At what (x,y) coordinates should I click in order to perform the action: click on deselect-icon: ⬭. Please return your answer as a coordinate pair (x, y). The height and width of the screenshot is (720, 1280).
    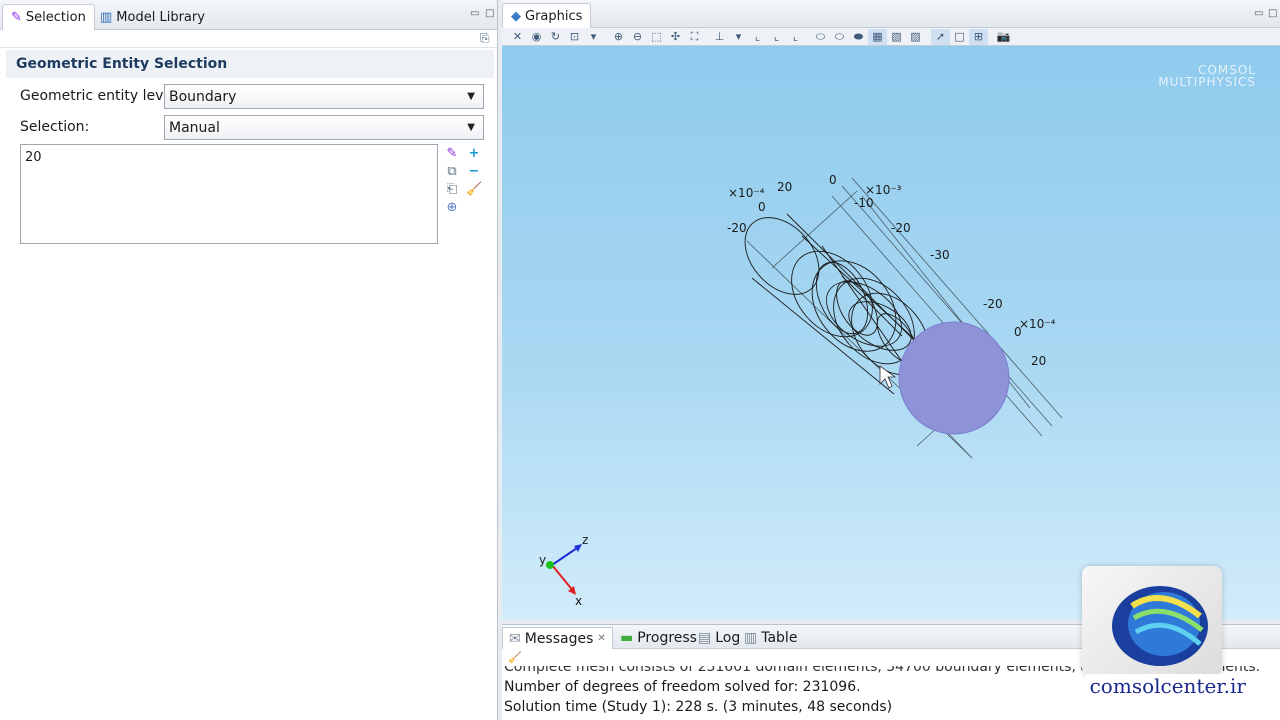
    Looking at the image, I should click on (839, 37).